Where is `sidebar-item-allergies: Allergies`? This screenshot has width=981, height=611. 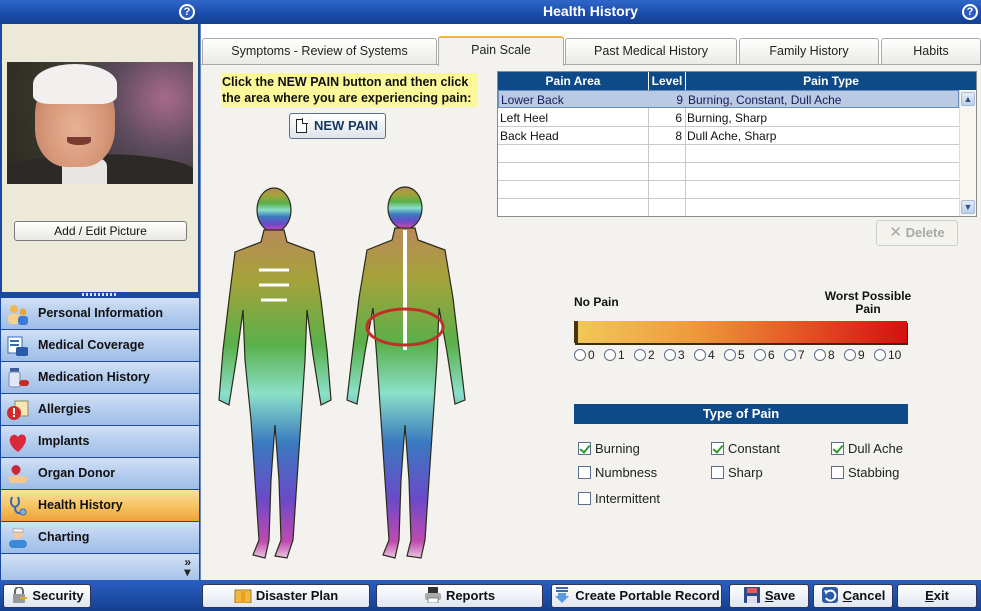 sidebar-item-allergies: Allergies is located at coordinates (100, 410).